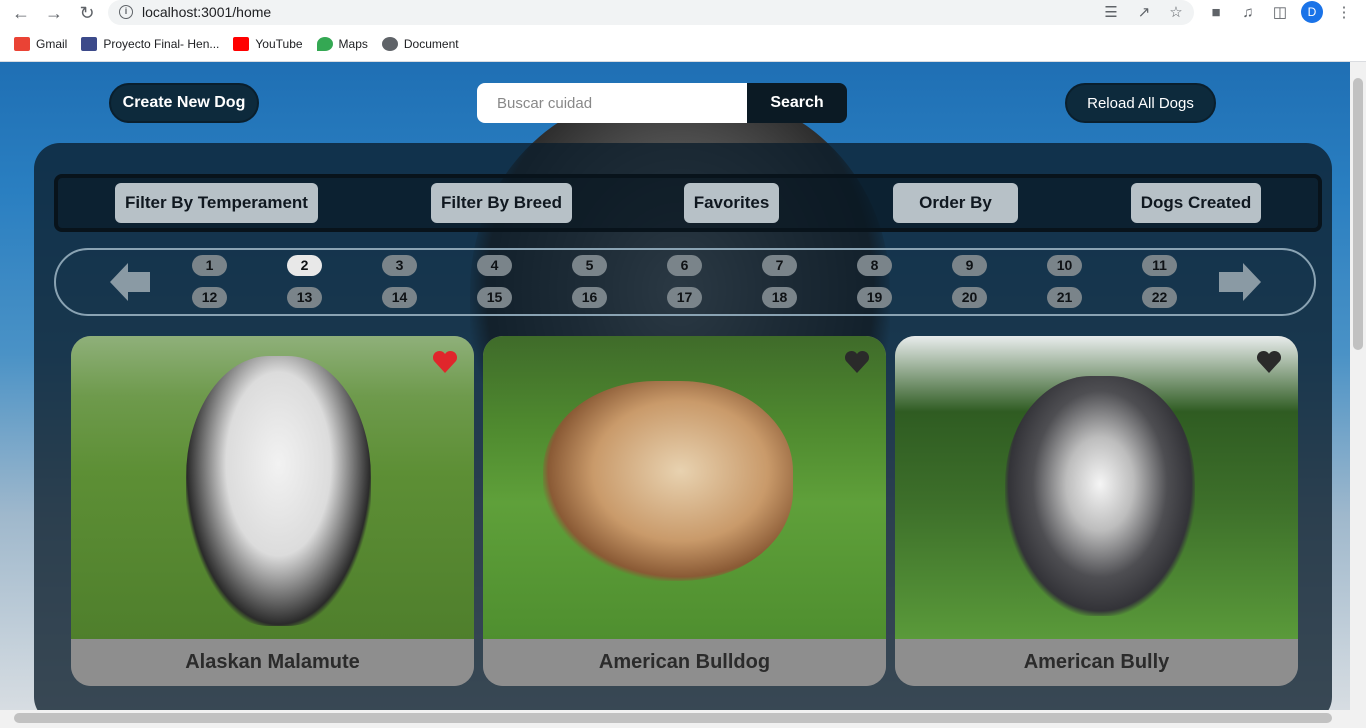 This screenshot has height=728, width=1366. I want to click on dogs-created-button: Dogs Created, so click(1196, 203).